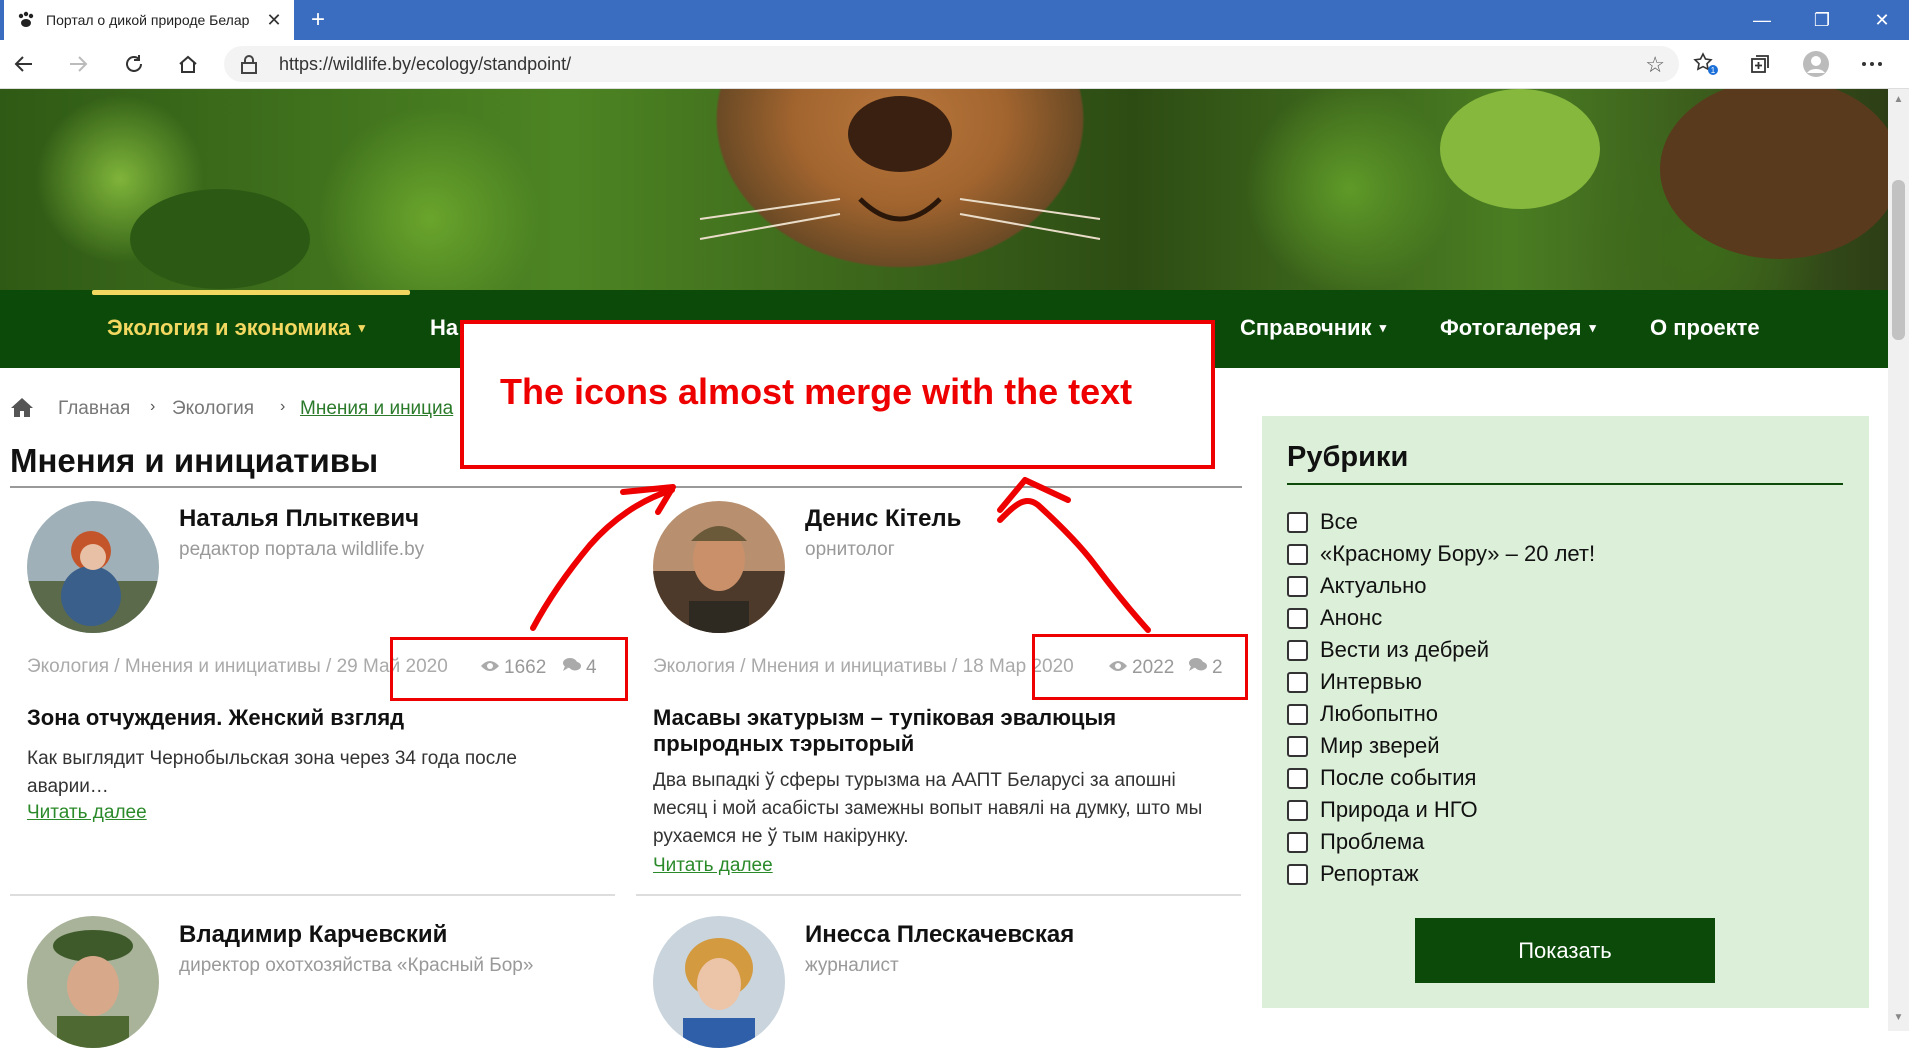  Describe the element at coordinates (840, 555) in the screenshot. I see `annotation-arrows` at that location.